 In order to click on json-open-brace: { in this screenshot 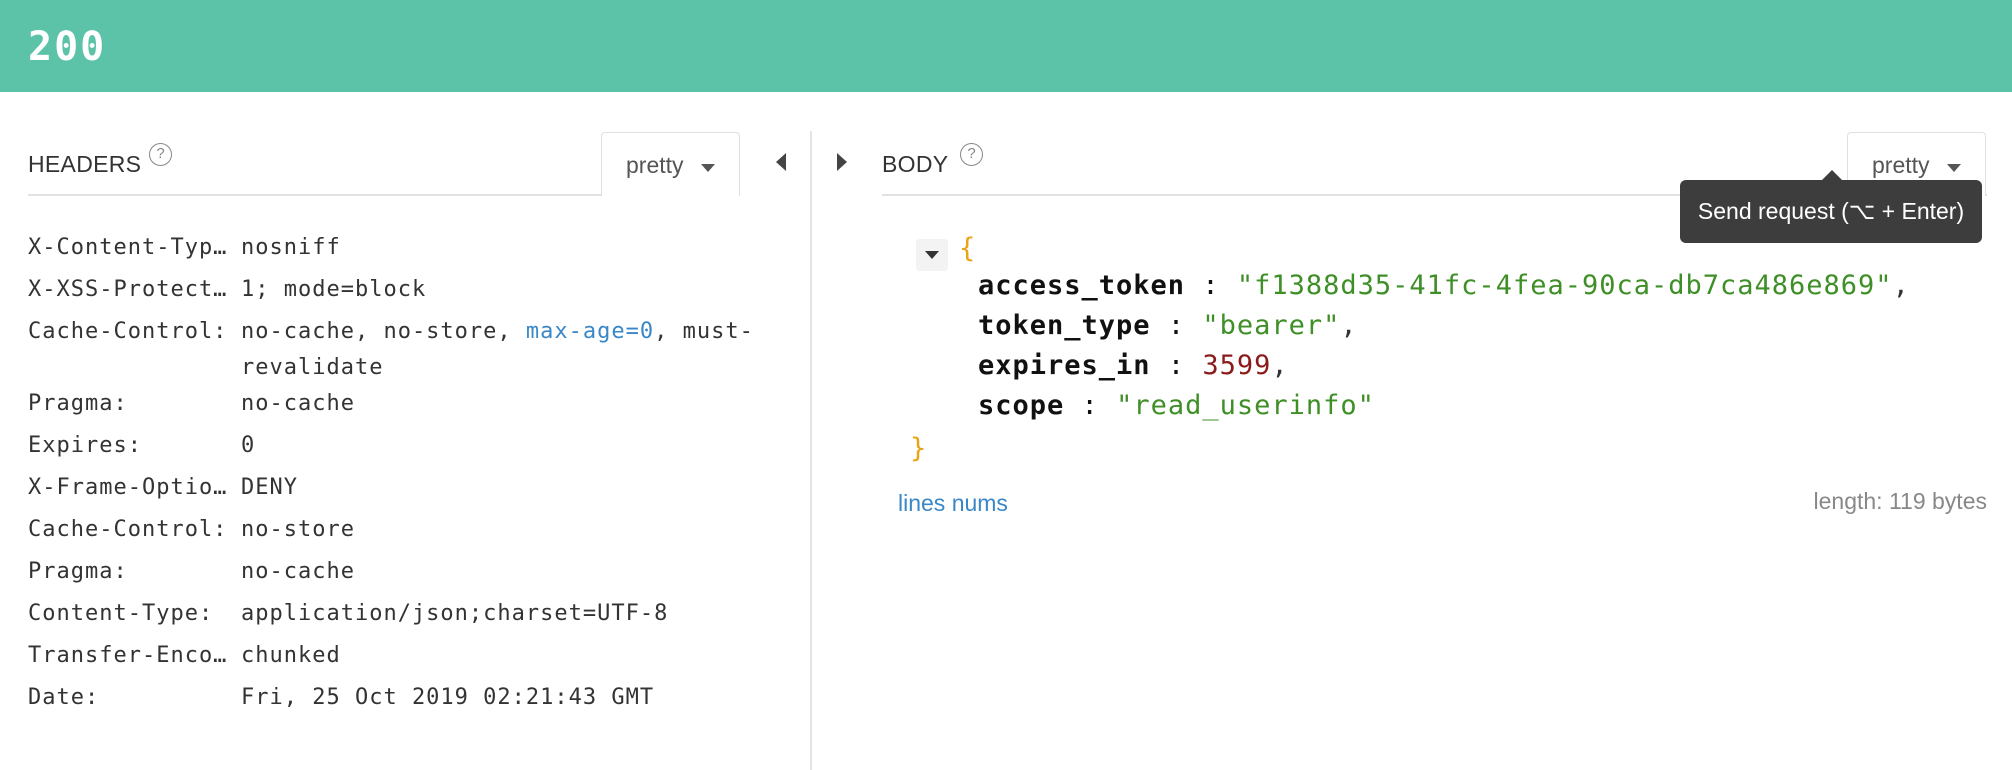, I will do `click(968, 248)`.